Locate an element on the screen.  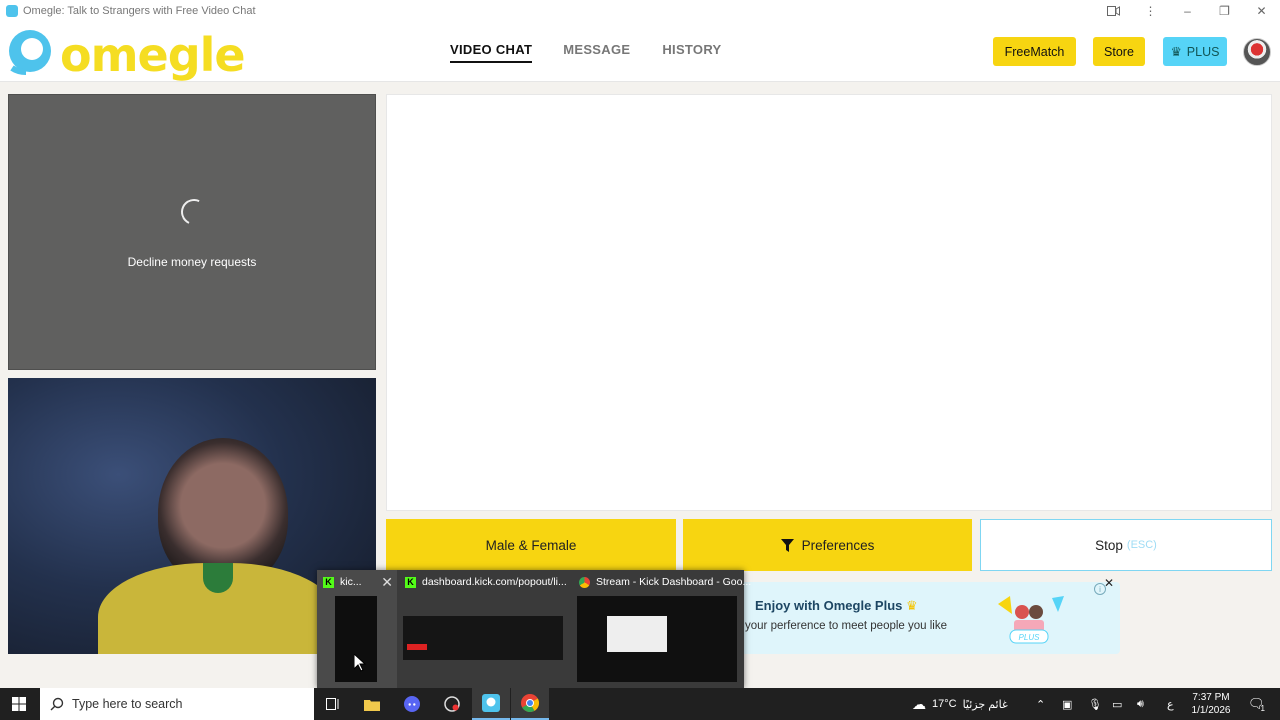
main-nav: VIDEO CHAT MESSAGE HISTORY is located at coordinates (586, 52).